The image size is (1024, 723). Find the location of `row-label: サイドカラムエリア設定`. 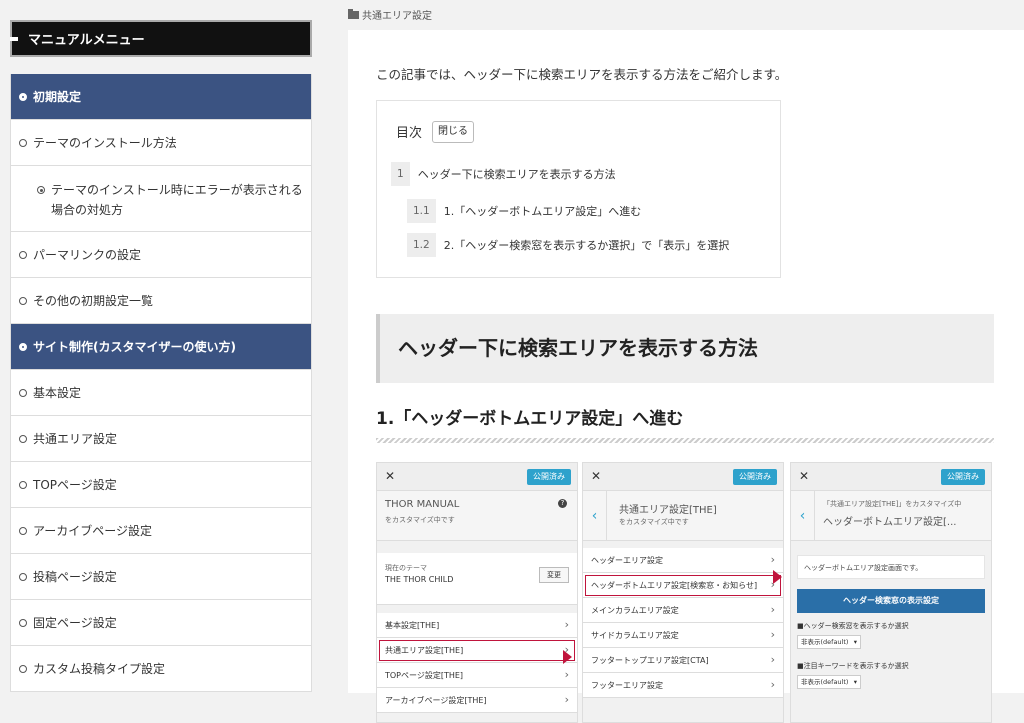

row-label: サイドカラムエリア設定 is located at coordinates (635, 635).